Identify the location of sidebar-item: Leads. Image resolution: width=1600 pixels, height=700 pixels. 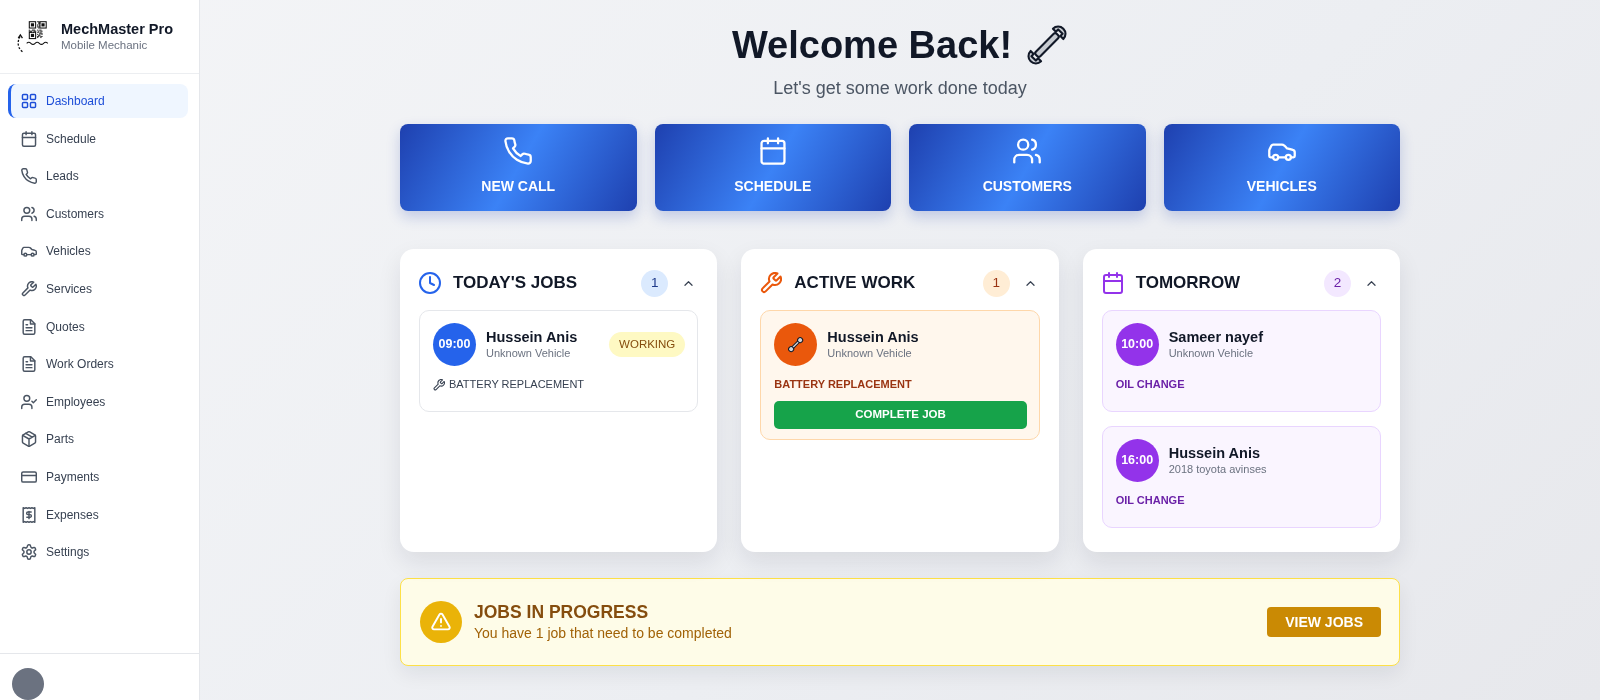
(98, 176).